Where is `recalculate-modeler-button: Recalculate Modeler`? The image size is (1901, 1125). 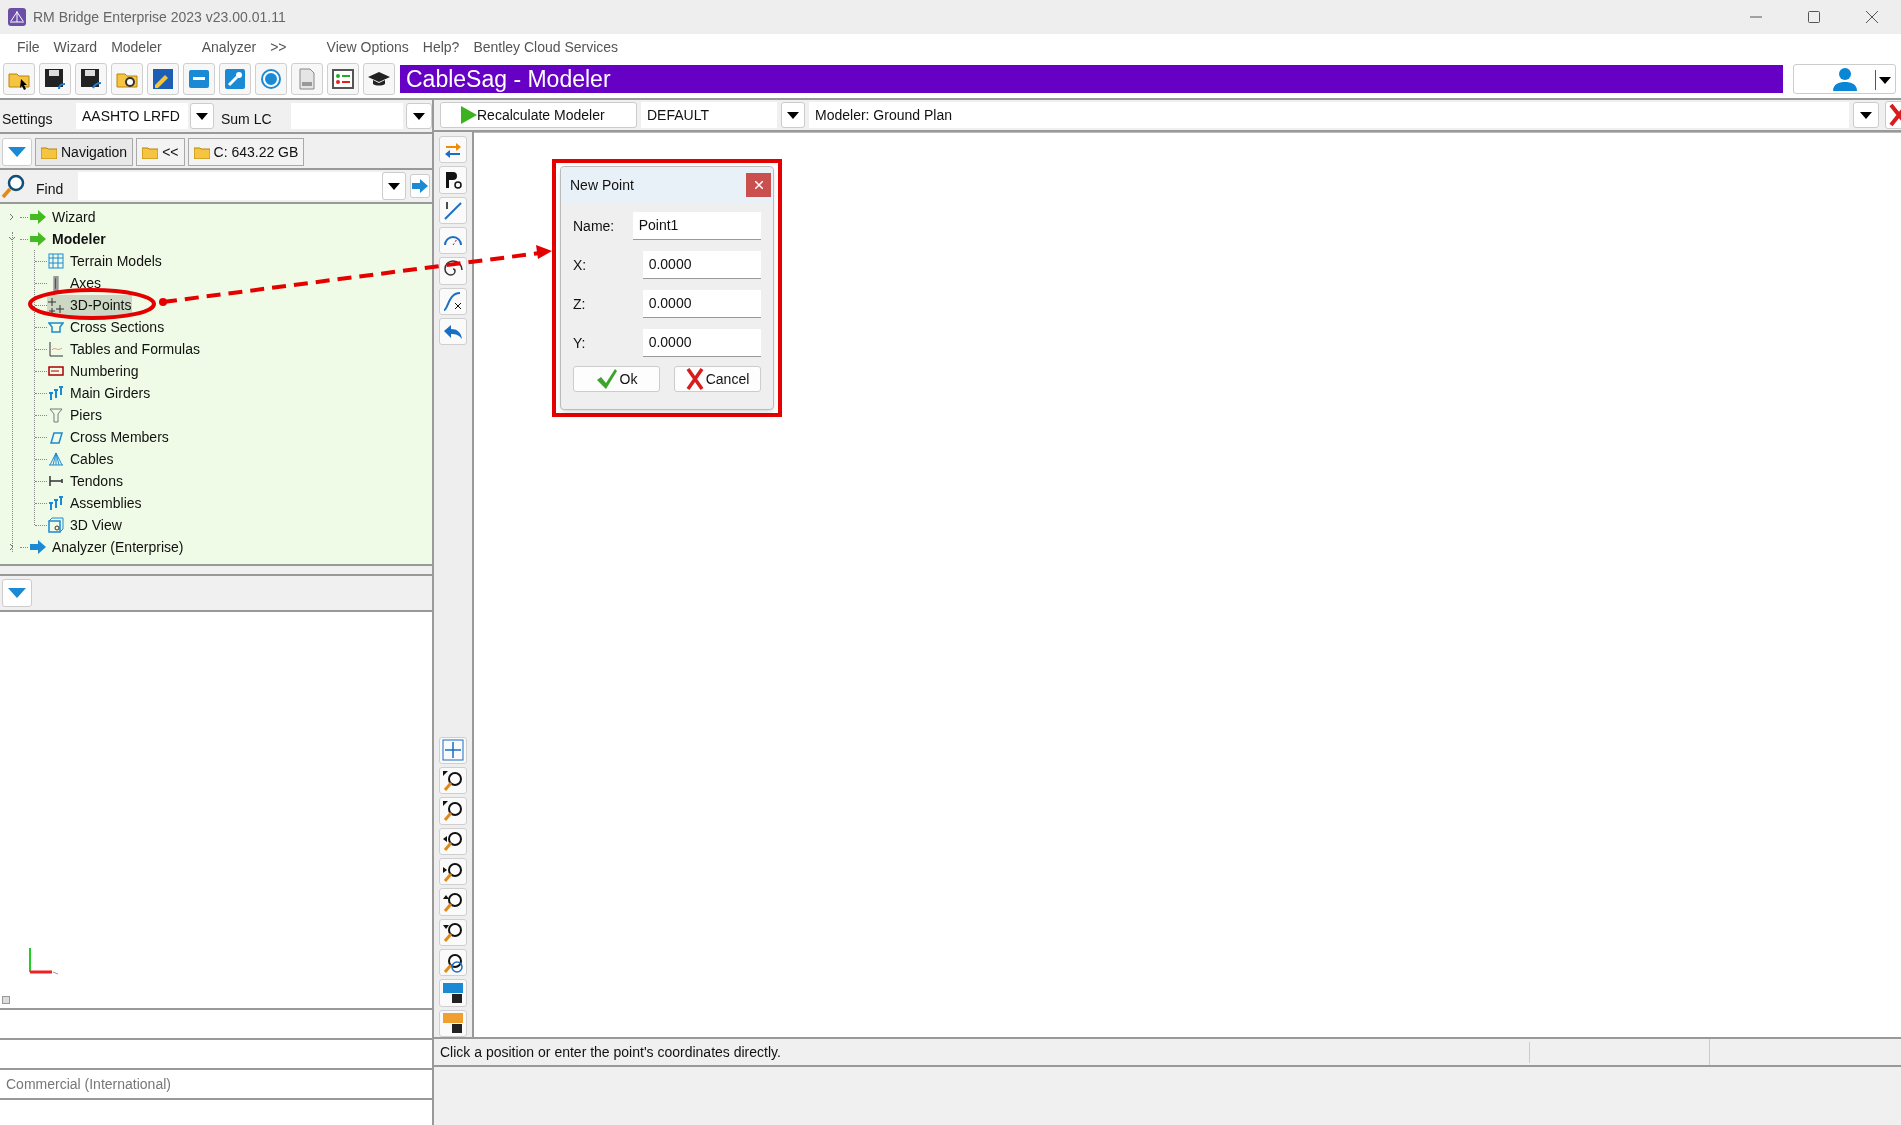
recalculate-modeler-button: Recalculate Modeler is located at coordinates (538, 115).